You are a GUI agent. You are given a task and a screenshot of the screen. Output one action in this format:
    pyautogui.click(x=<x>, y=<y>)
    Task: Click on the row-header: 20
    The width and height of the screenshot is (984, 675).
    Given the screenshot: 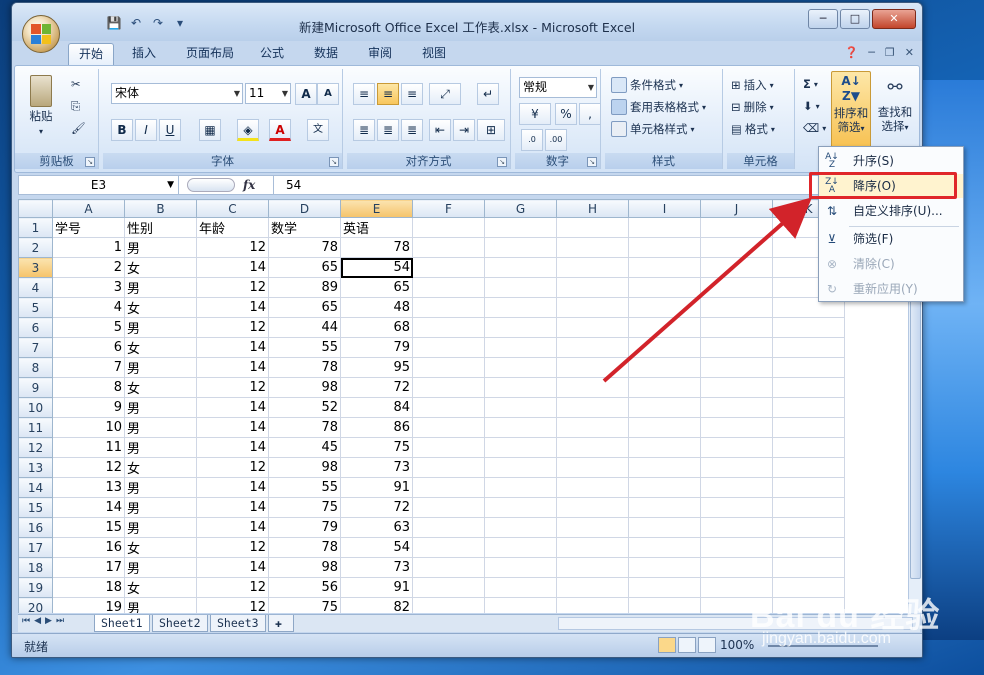 What is the action you would take?
    pyautogui.click(x=35, y=605)
    